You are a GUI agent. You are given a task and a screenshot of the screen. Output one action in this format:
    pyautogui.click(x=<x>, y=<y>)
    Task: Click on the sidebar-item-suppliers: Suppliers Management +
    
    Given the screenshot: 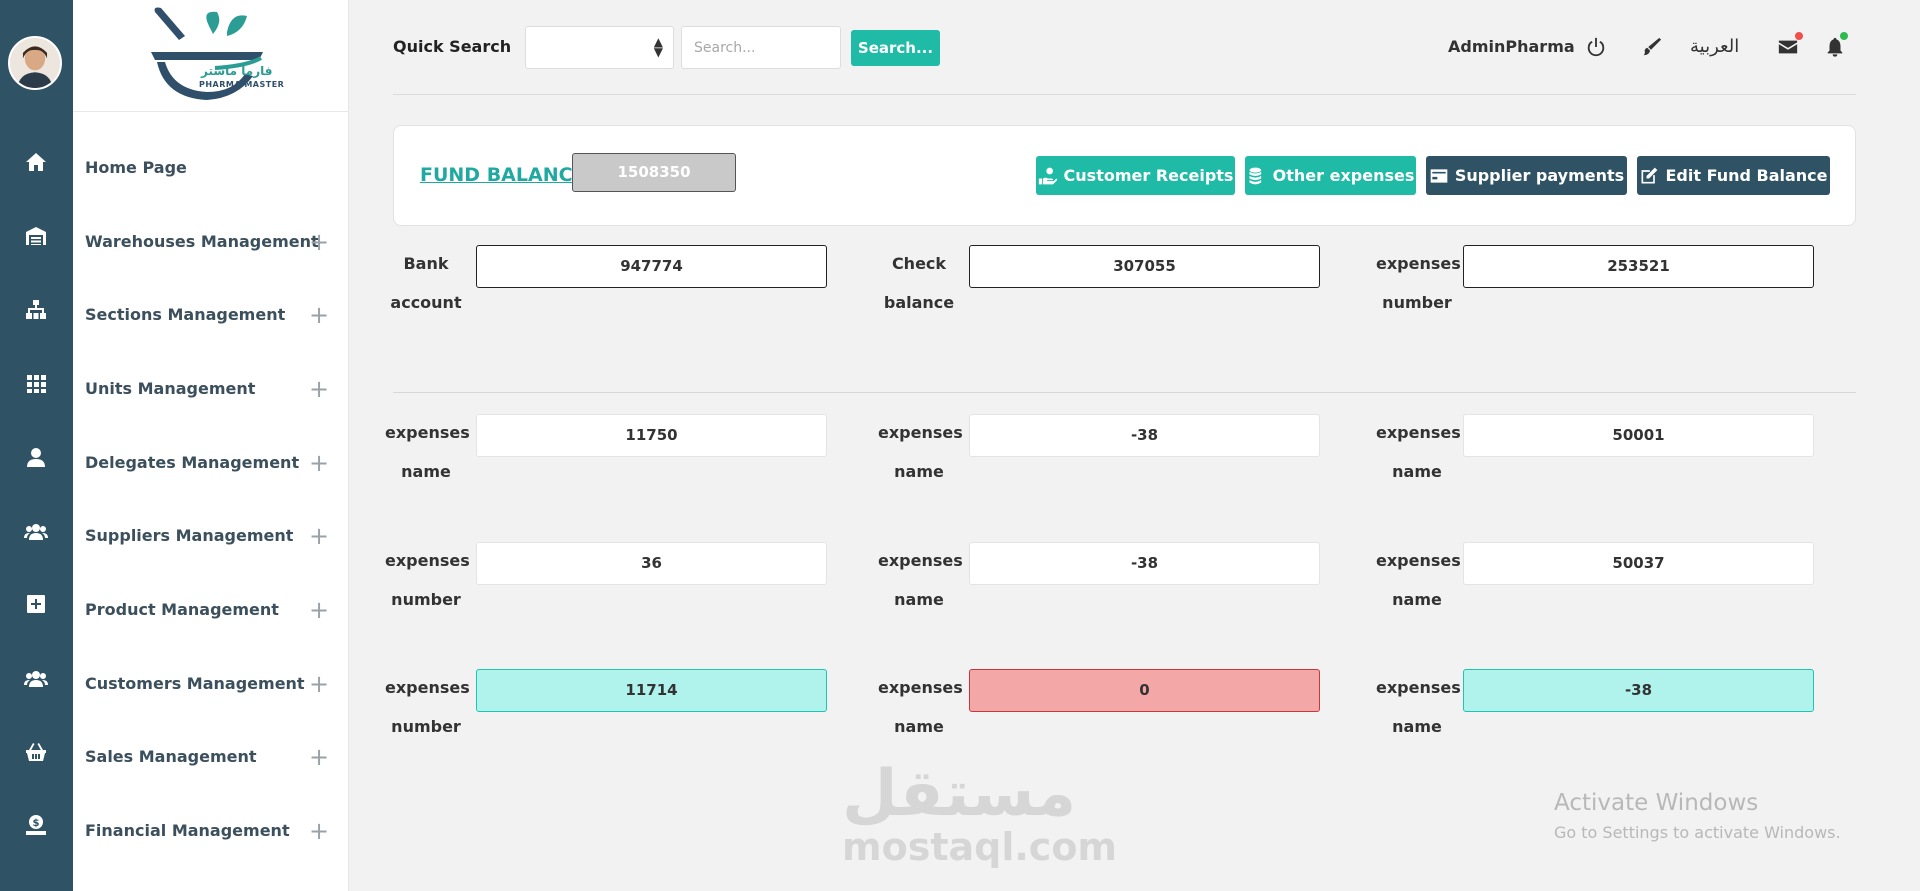 What is the action you would take?
    pyautogui.click(x=211, y=538)
    